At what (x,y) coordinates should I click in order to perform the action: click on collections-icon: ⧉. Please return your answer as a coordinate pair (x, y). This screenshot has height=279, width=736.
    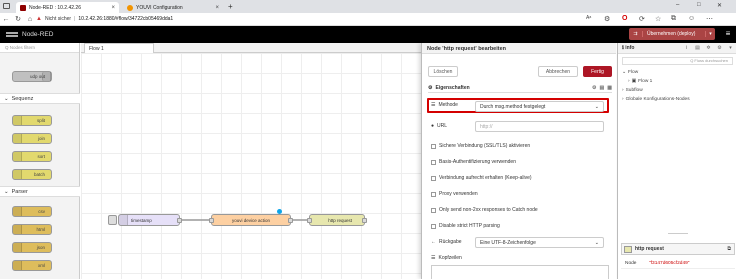
    Looking at the image, I should click on (673, 19).